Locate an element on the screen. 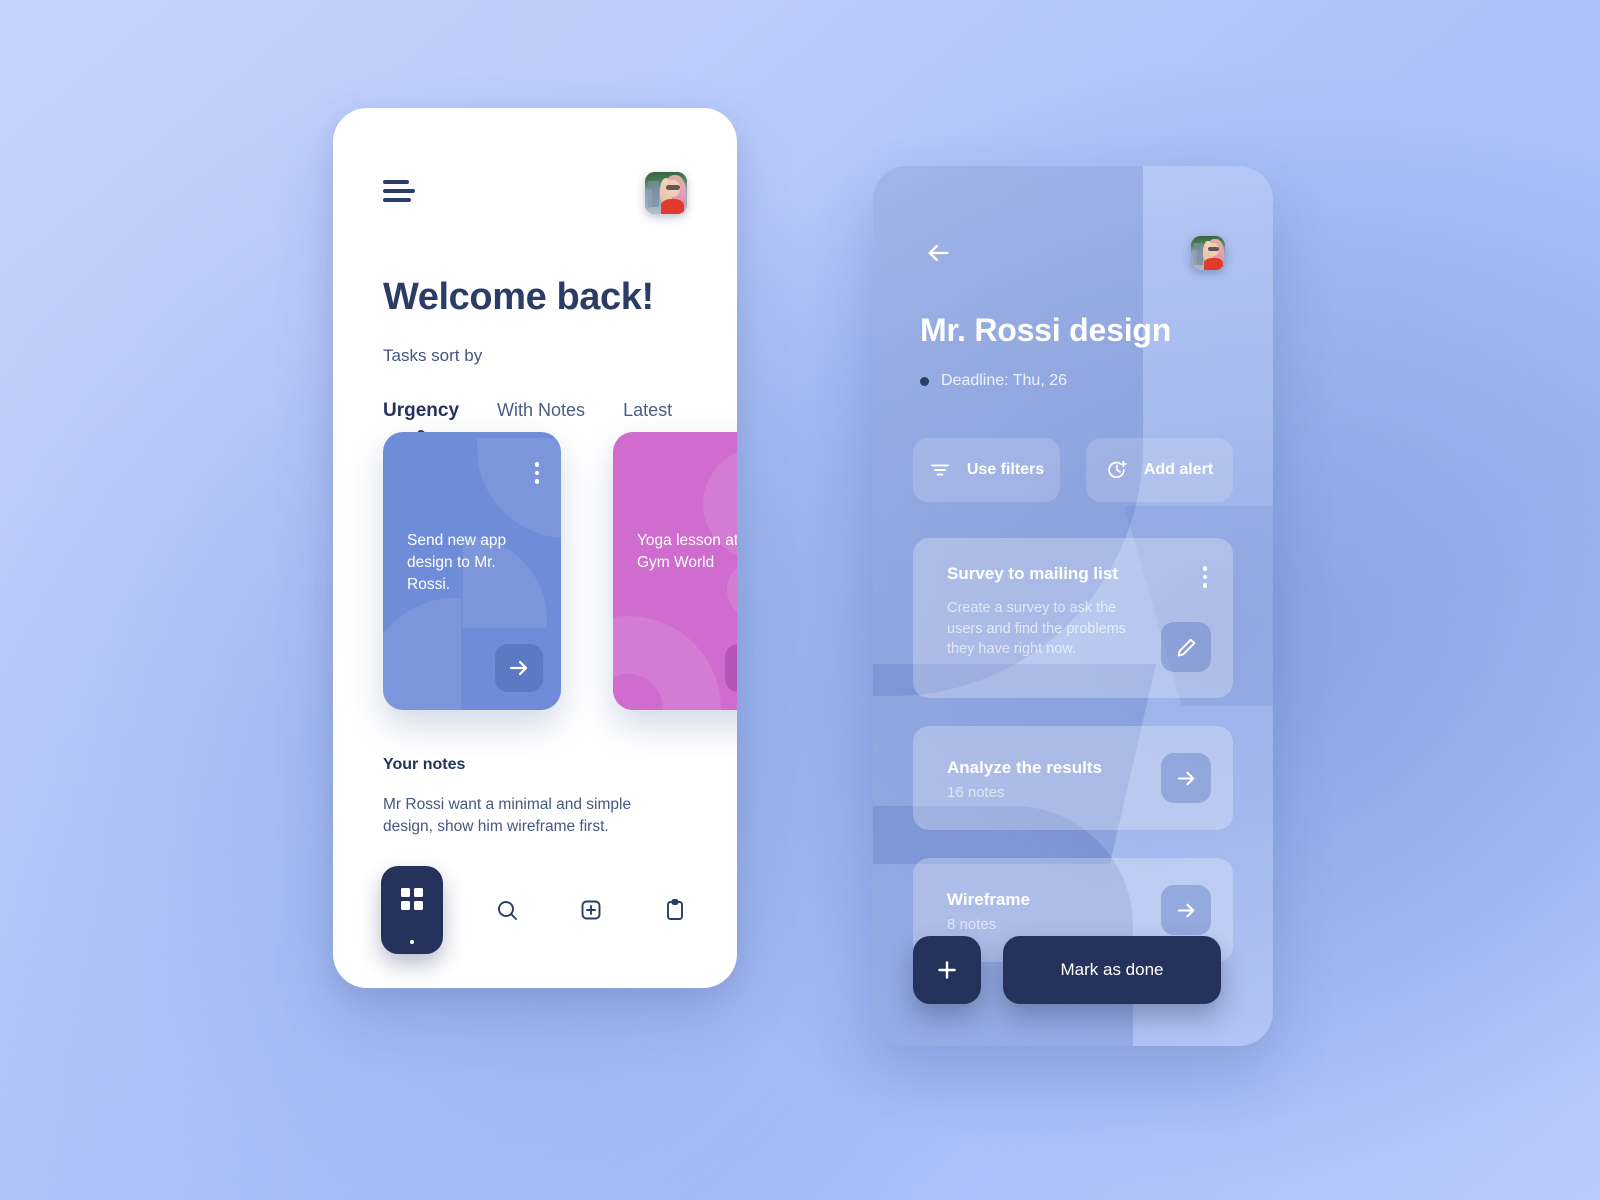  detail-task-meta: 16 notes is located at coordinates (976, 792).